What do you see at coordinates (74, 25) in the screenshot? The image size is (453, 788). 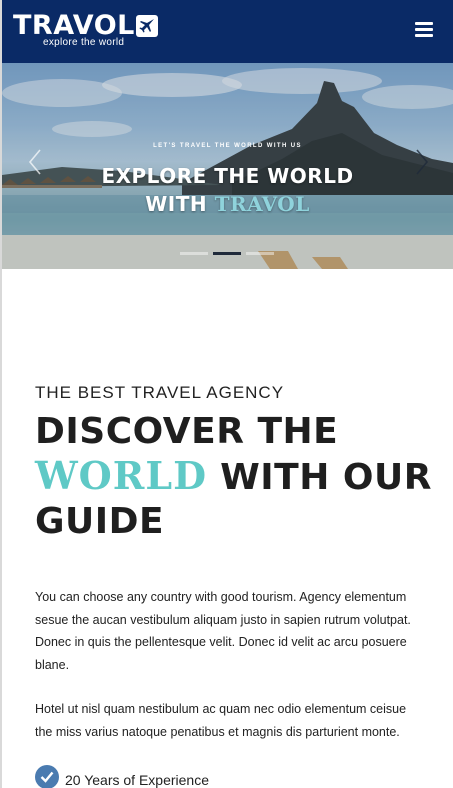 I see `logo-wordmark: TRAVOL` at bounding box center [74, 25].